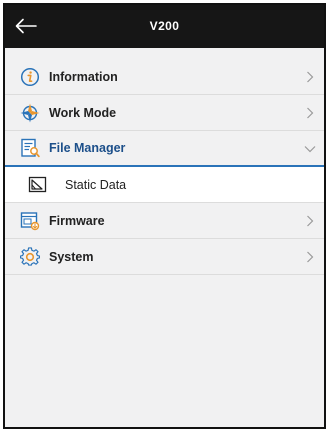 The width and height of the screenshot is (329, 432). Describe the element at coordinates (77, 220) in the screenshot. I see `menu-item-label: Firmware` at that location.